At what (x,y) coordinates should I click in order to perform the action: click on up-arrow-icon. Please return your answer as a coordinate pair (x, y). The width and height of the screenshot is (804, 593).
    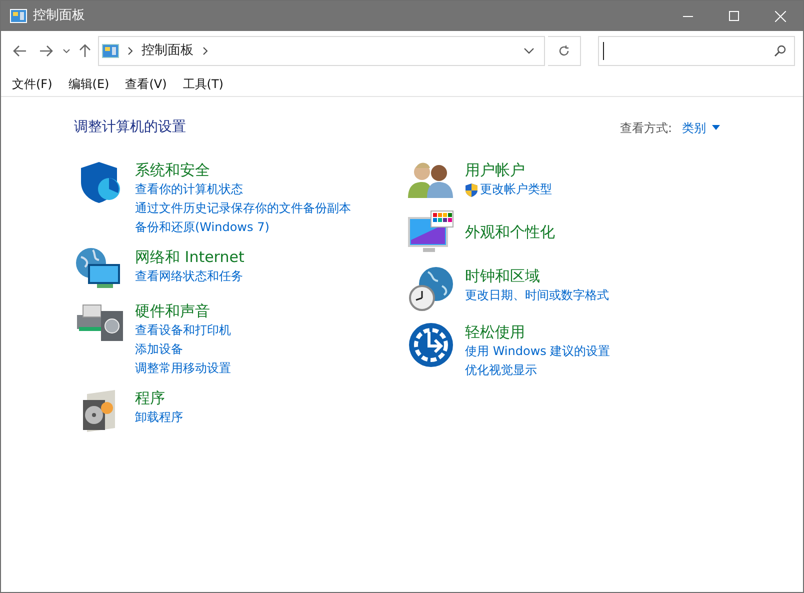
    Looking at the image, I should click on (85, 51).